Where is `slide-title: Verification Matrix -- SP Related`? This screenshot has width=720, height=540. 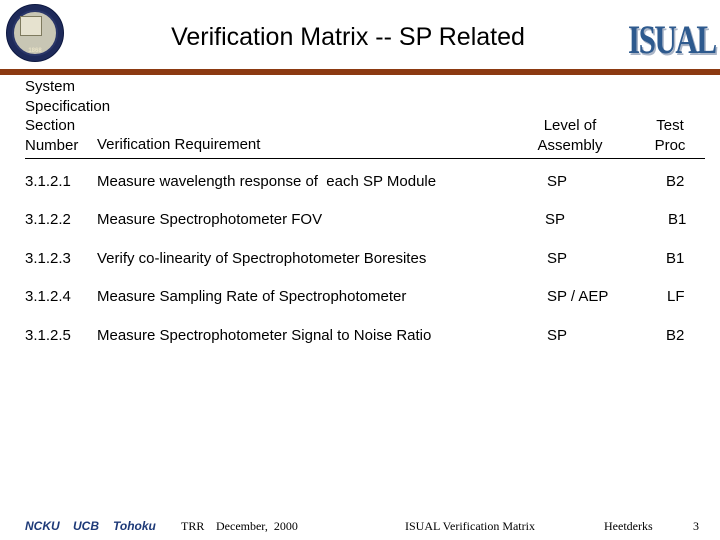
slide-title: Verification Matrix -- SP Related is located at coordinates (348, 37).